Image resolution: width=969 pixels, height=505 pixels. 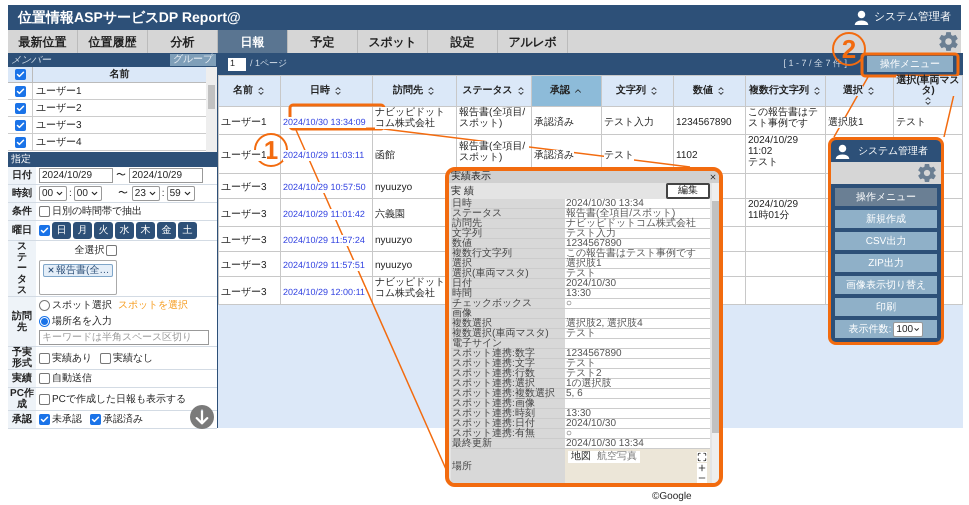 I want to click on column-header: 選択(車両マスタ), so click(x=928, y=91).